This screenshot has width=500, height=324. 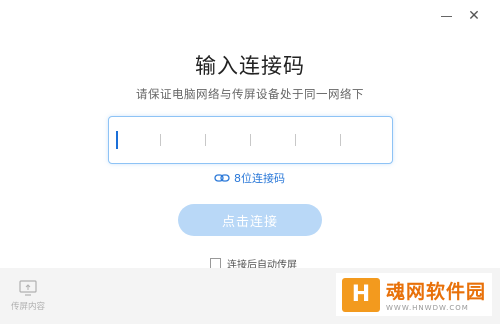 I want to click on digits-toggle-label: 8位连接码, so click(x=259, y=178).